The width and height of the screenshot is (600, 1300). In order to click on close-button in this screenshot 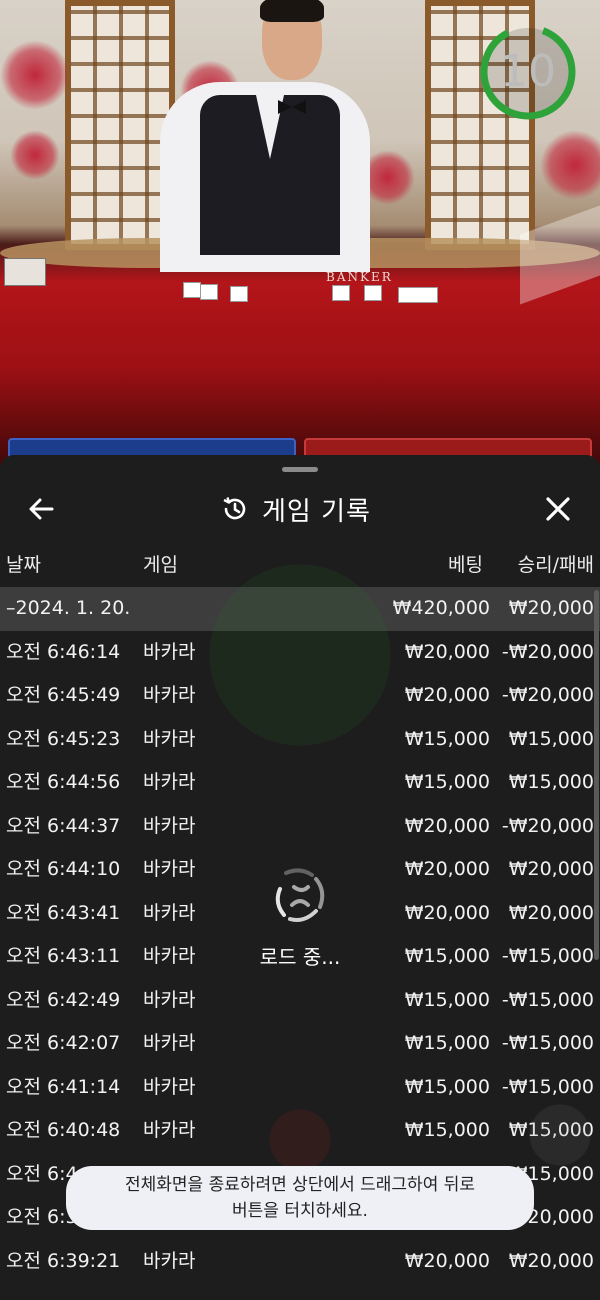, I will do `click(558, 509)`.